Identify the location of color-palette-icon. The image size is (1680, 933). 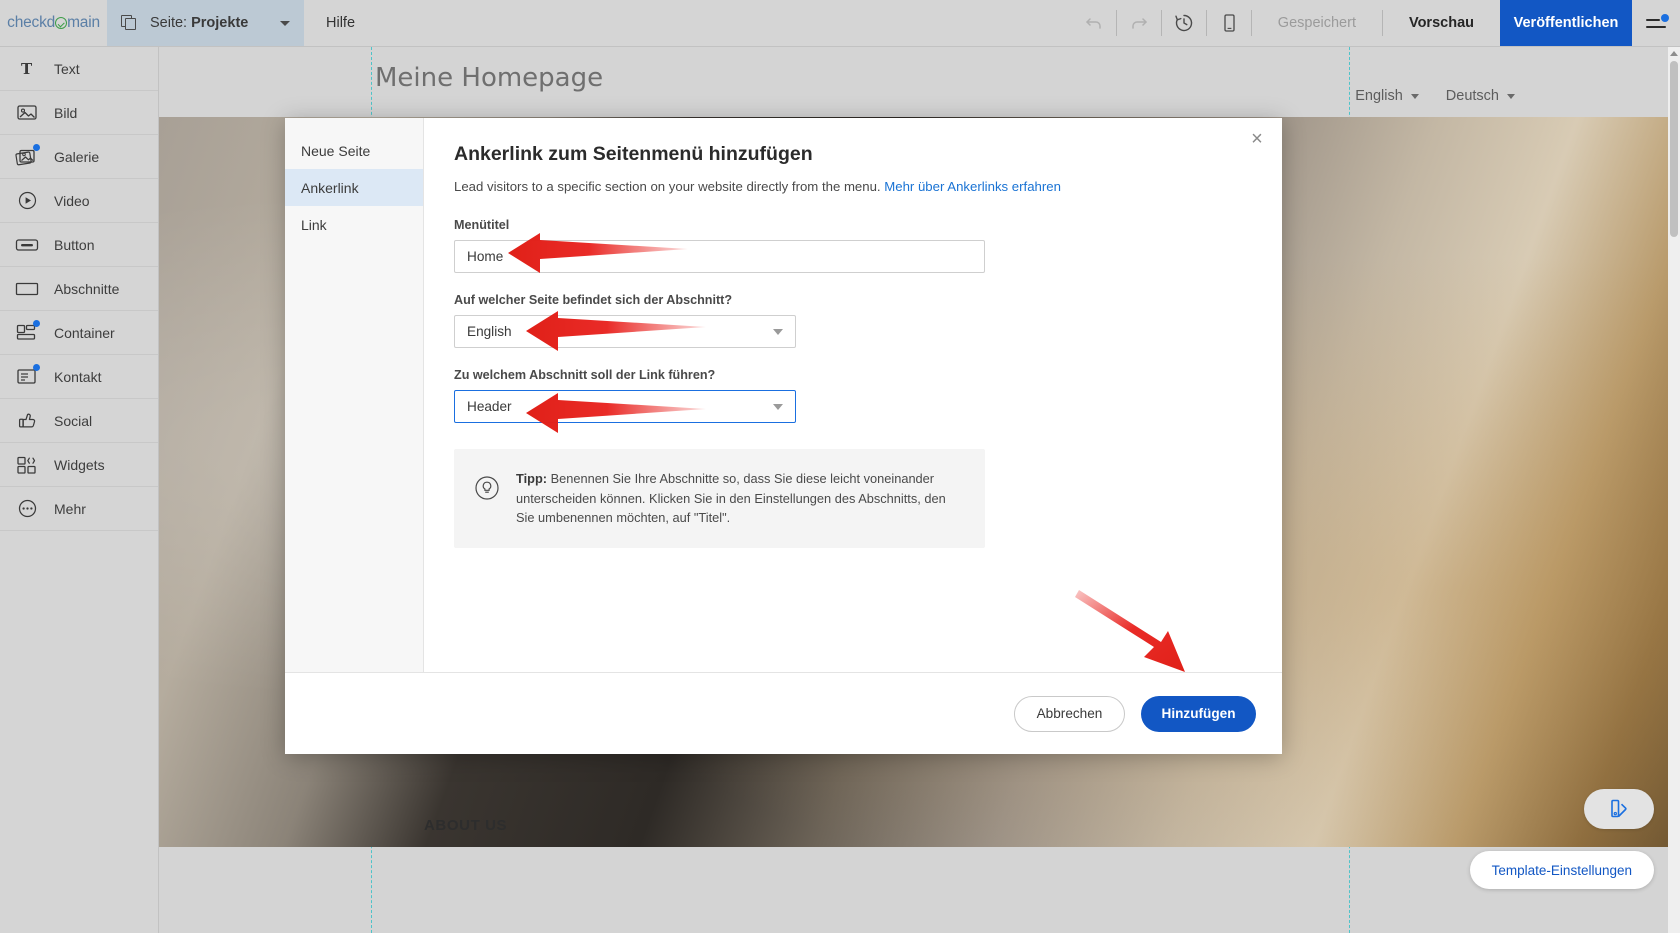
(1619, 808).